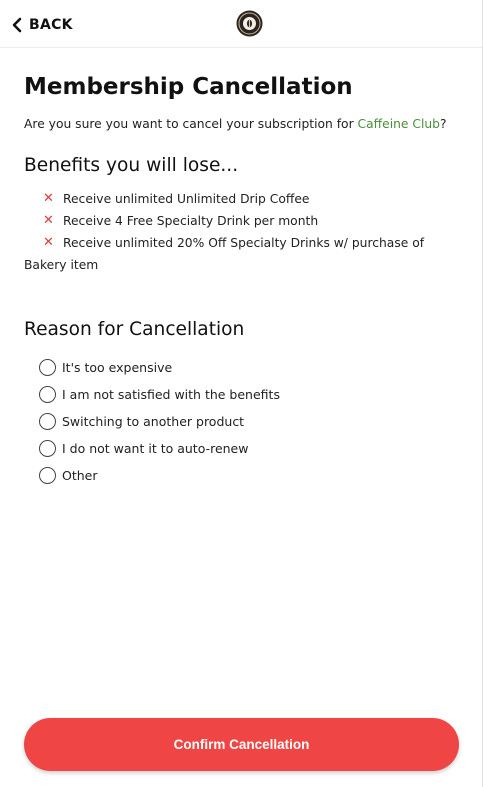 The width and height of the screenshot is (483, 787). I want to click on chevron-left-icon, so click(17, 25).